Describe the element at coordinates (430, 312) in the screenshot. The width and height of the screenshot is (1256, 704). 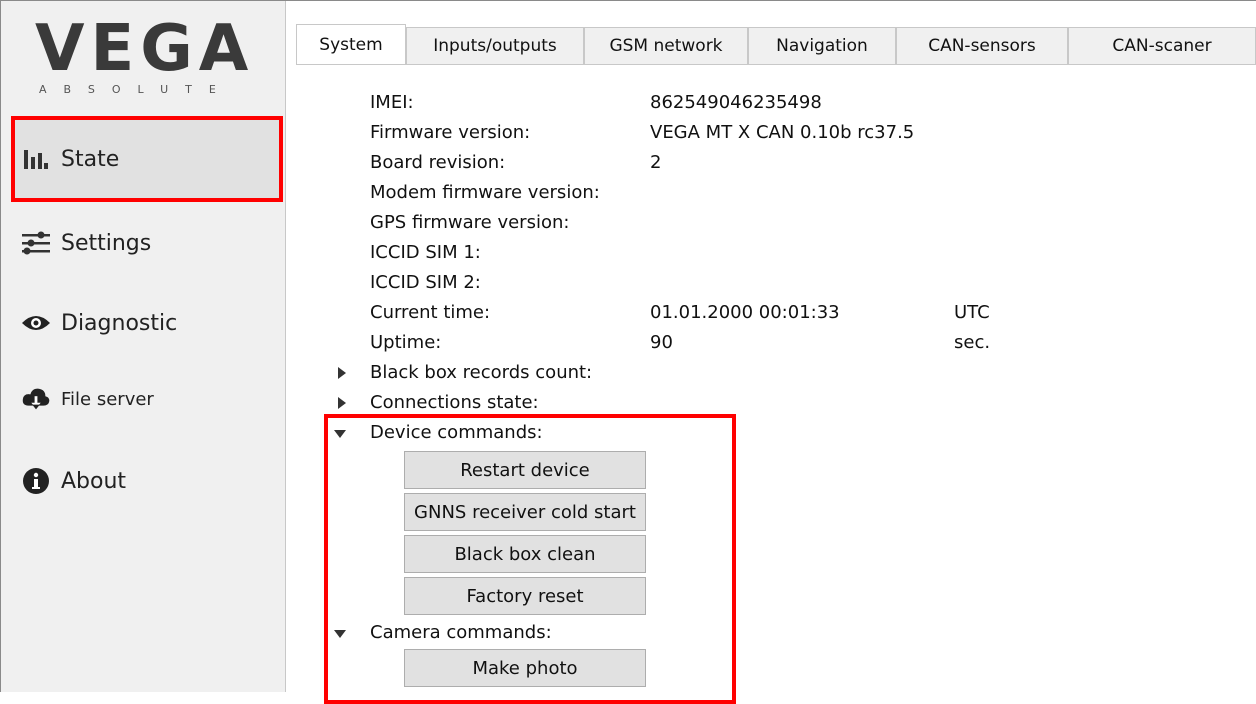
I see `field-label-current-time: Current time:` at that location.